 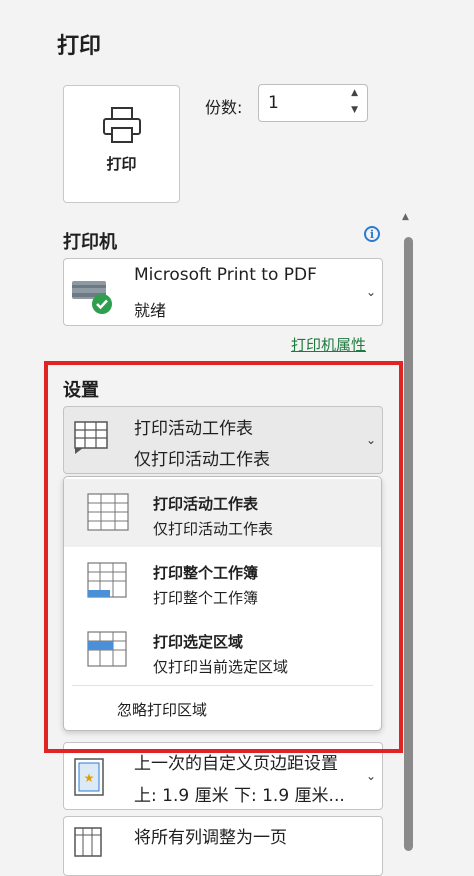 I want to click on printer-dropdown: Microsoft Print to PDF 就绪 ⌄, so click(x=223, y=292).